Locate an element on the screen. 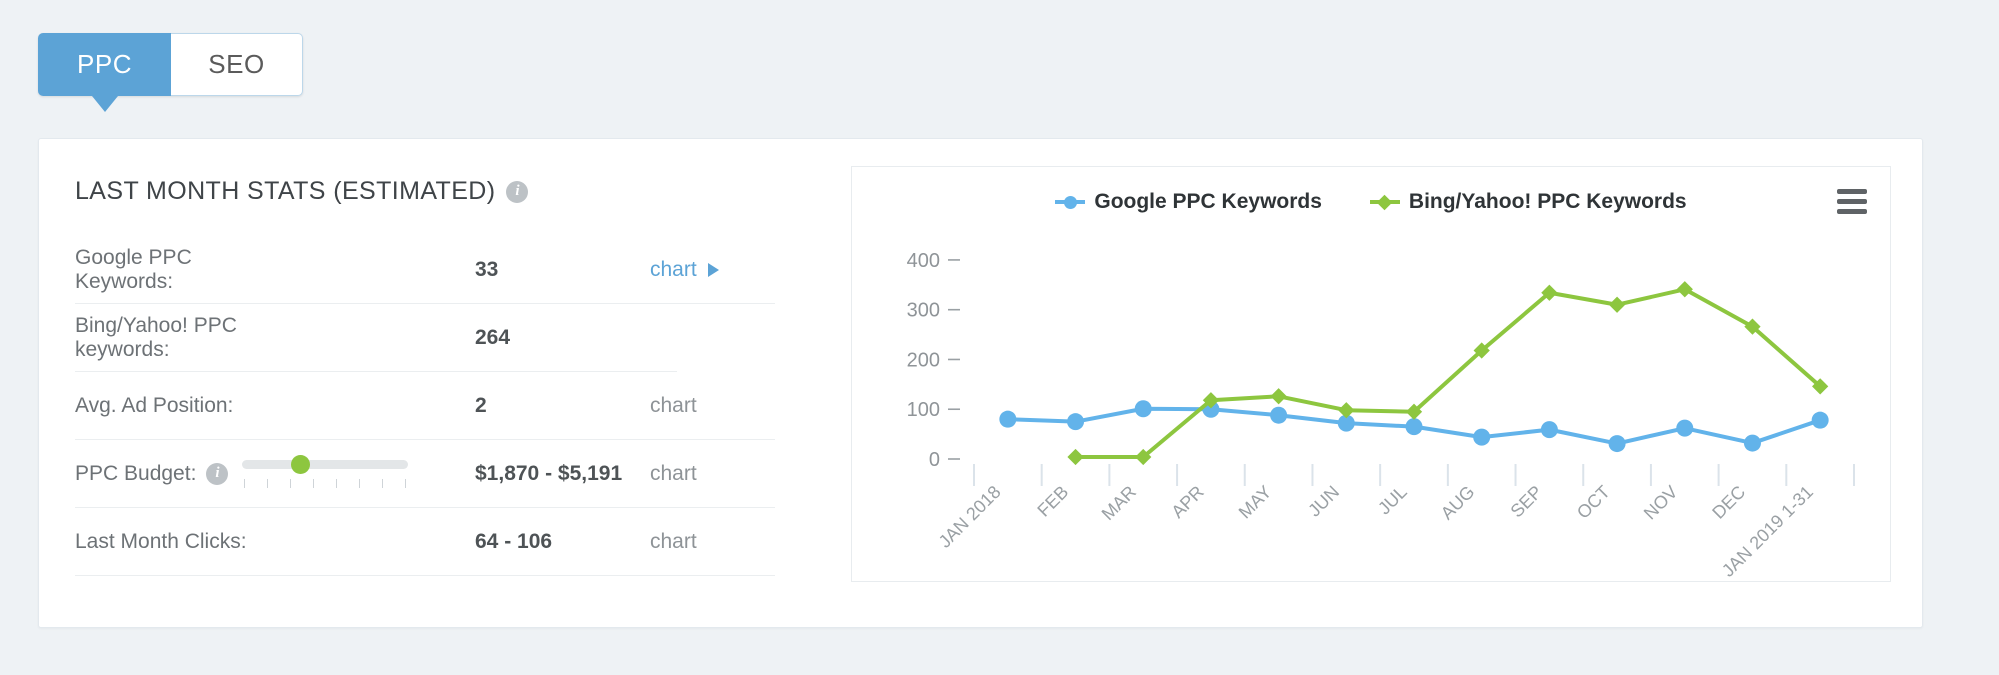 This screenshot has width=1999, height=675. panel-header: LAST MONTH STATS (ESTIMATED) i is located at coordinates (438, 191).